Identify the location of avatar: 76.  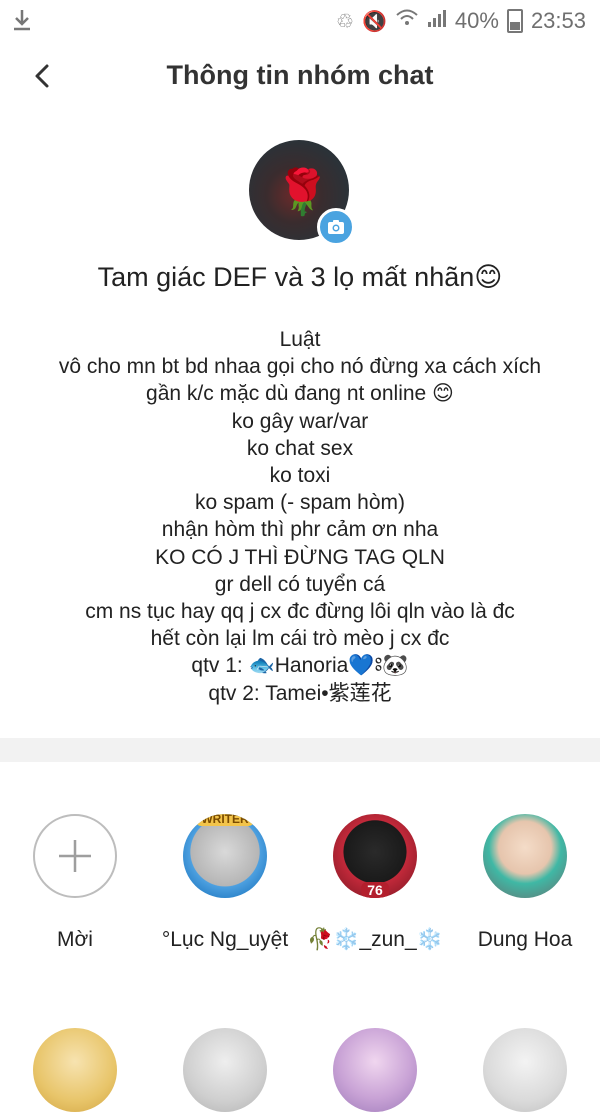
(375, 856).